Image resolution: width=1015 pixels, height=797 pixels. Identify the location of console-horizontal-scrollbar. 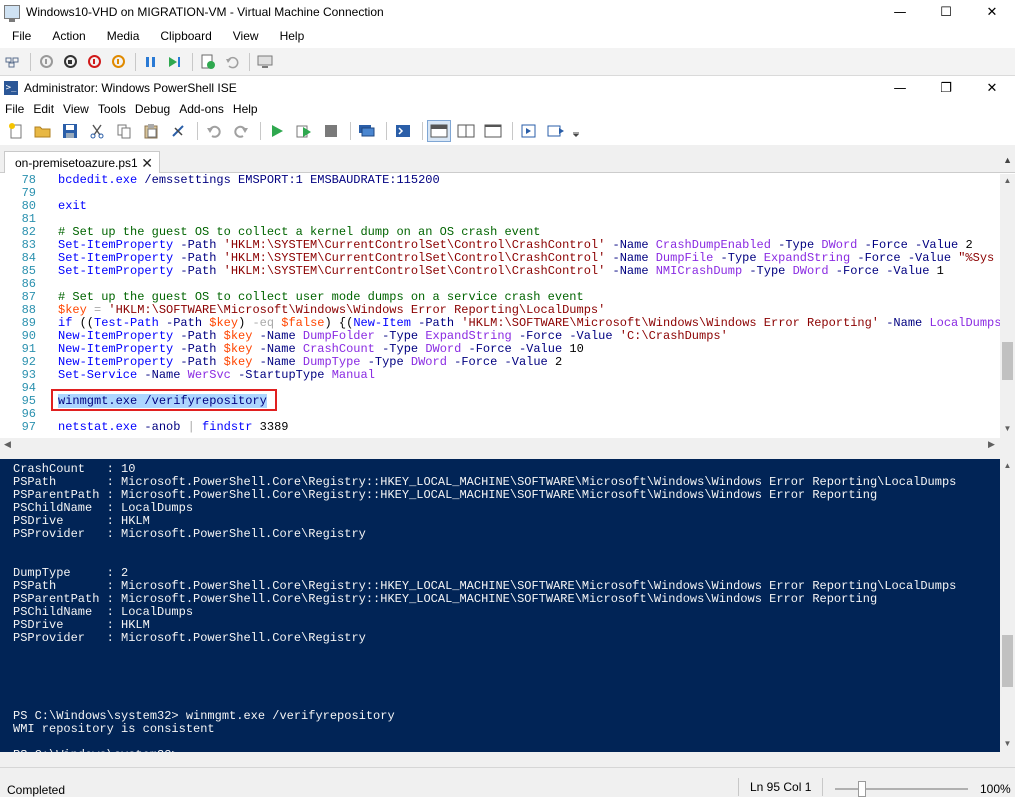
(500, 759).